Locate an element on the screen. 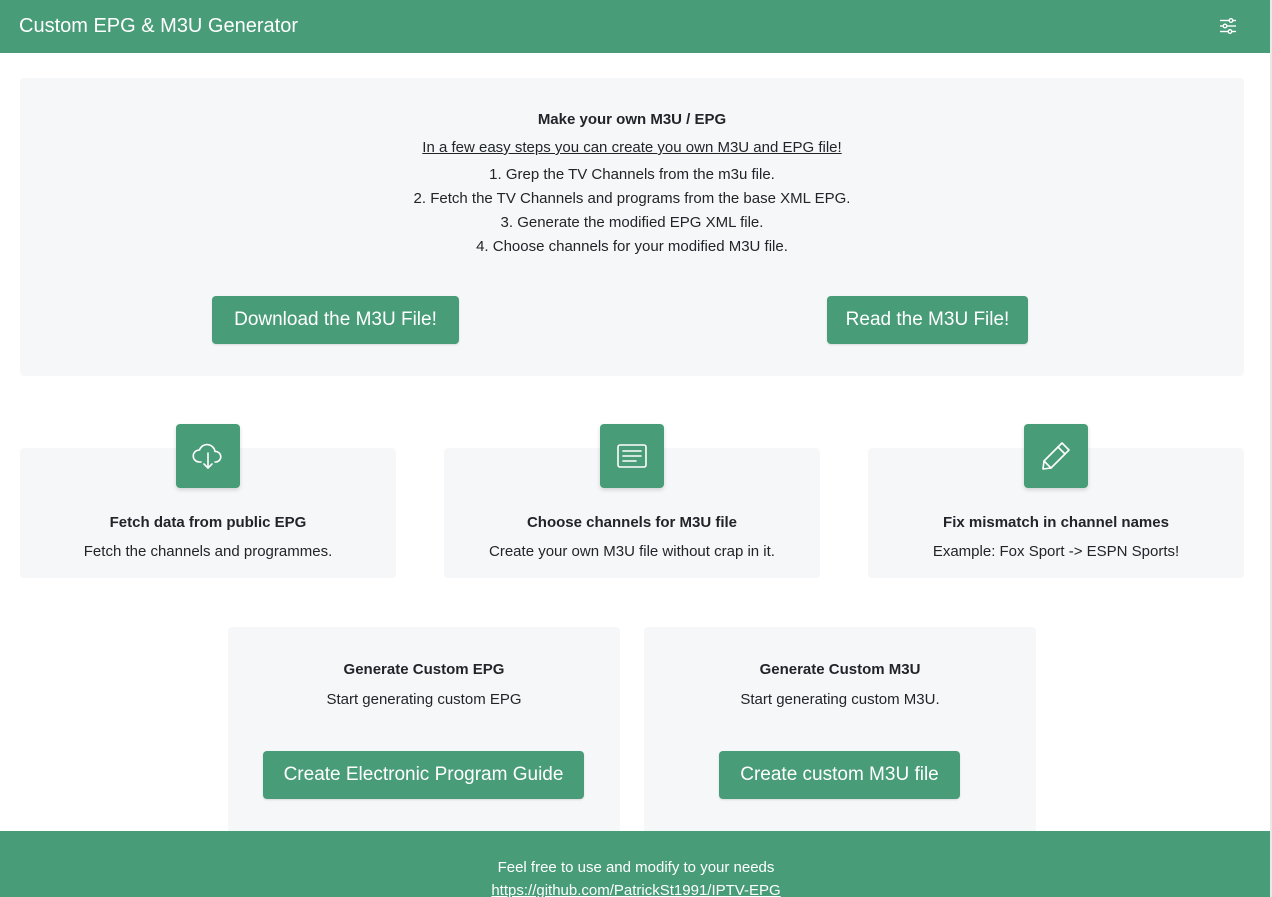 The height and width of the screenshot is (897, 1272). feature-title: Fetch data from public EPG is located at coordinates (208, 522).